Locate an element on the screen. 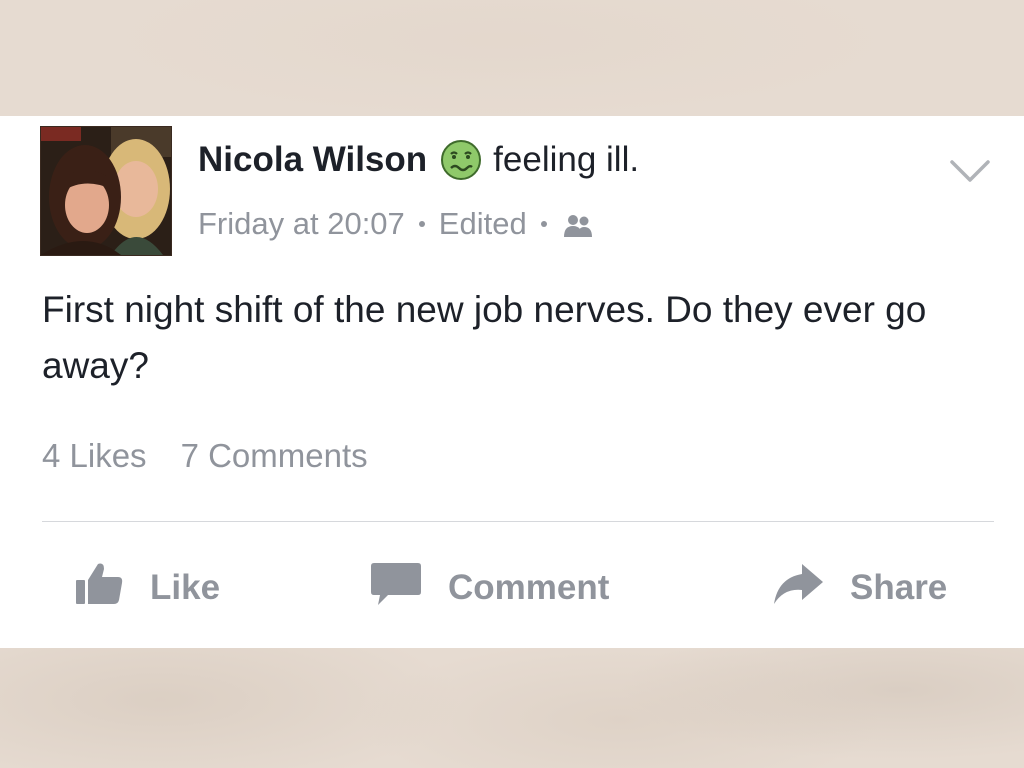 The height and width of the screenshot is (768, 1024). action-bar: Like Comment Share is located at coordinates (512, 588).